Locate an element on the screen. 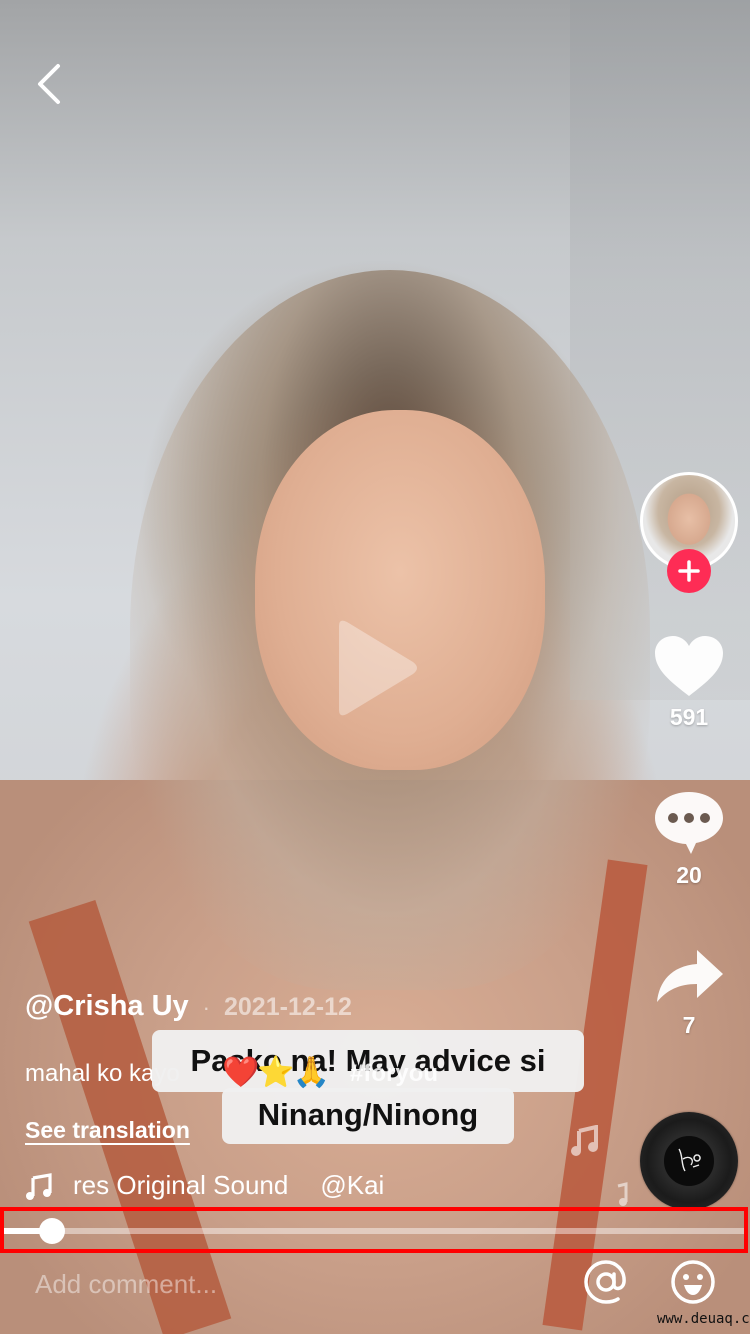  back-button is located at coordinates (50, 84).